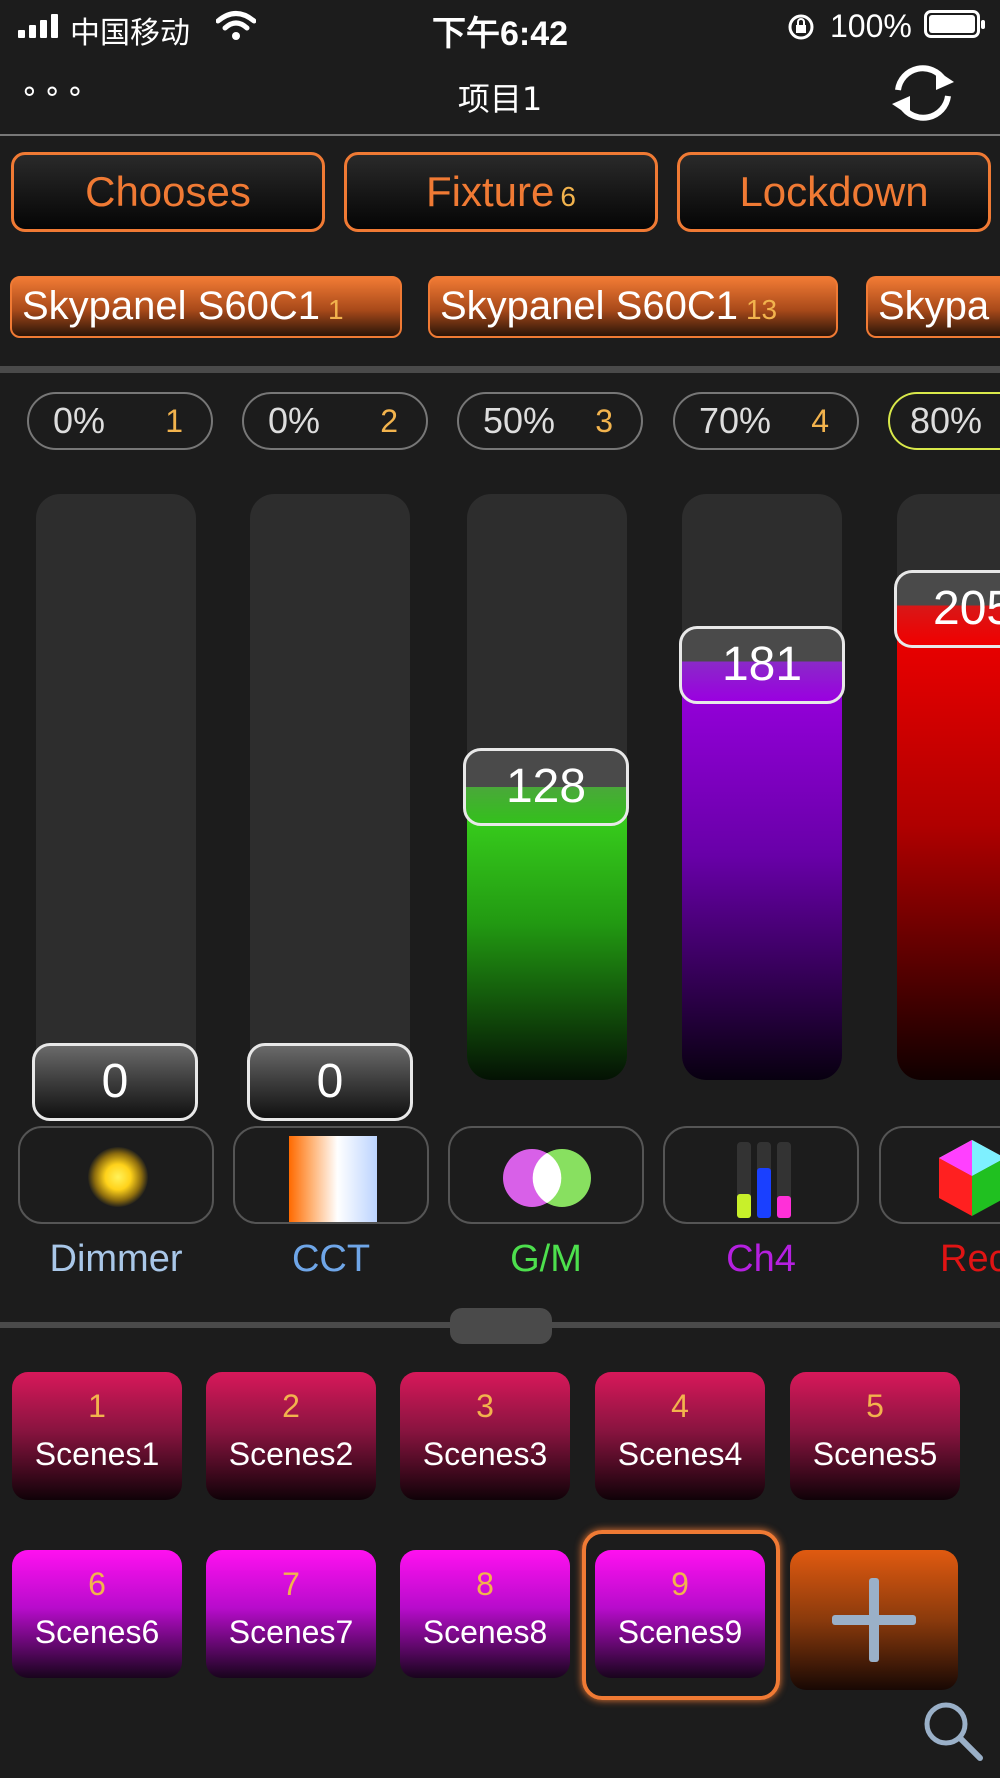  Describe the element at coordinates (923, 93) in the screenshot. I see `sync-icon` at that location.